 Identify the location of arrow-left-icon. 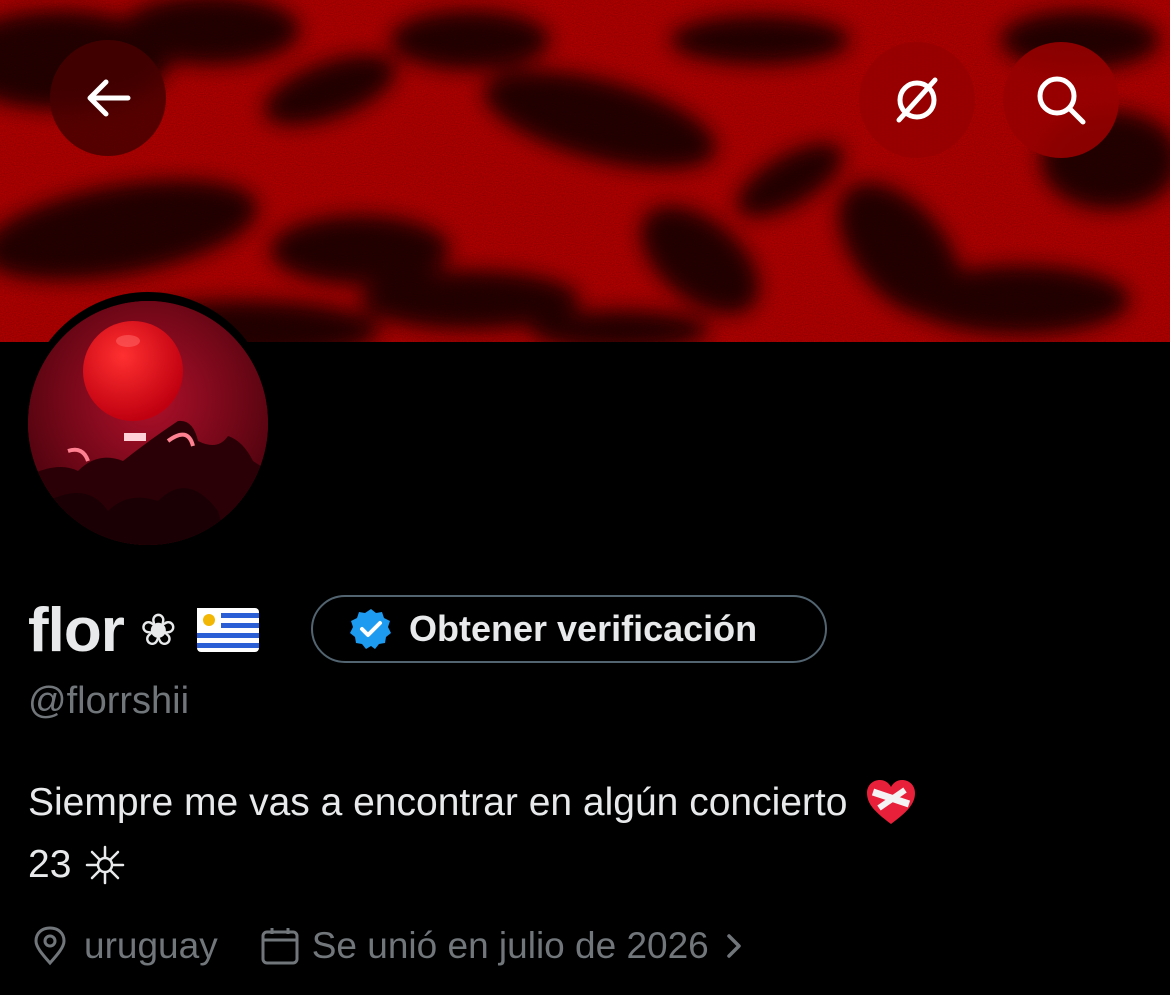
(109, 98).